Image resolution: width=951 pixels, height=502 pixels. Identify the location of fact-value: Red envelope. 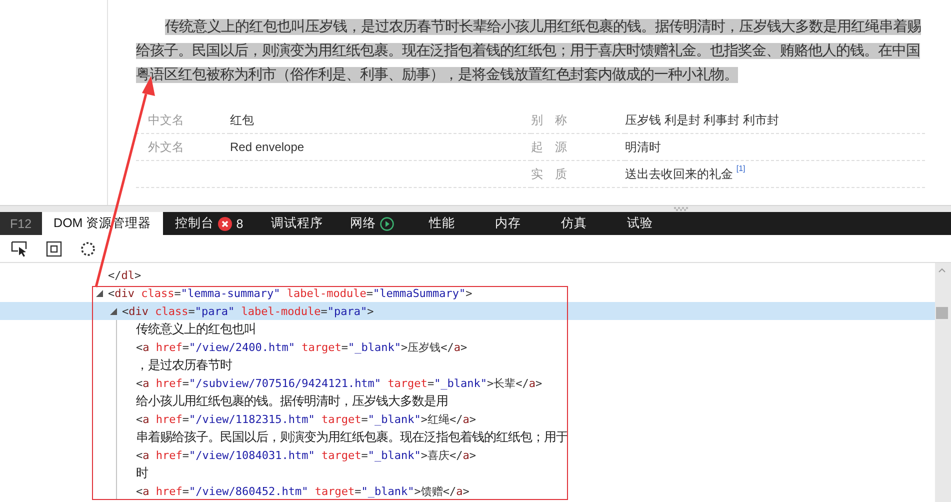
(267, 147).